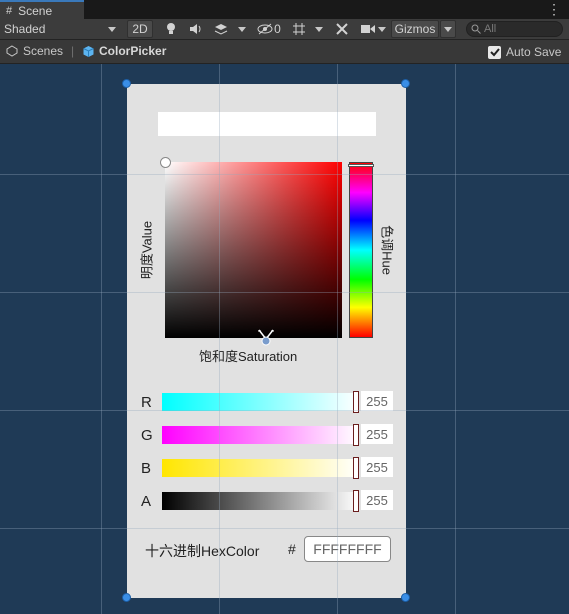  What do you see at coordinates (146, 402) in the screenshot?
I see `slider-r-label: R` at bounding box center [146, 402].